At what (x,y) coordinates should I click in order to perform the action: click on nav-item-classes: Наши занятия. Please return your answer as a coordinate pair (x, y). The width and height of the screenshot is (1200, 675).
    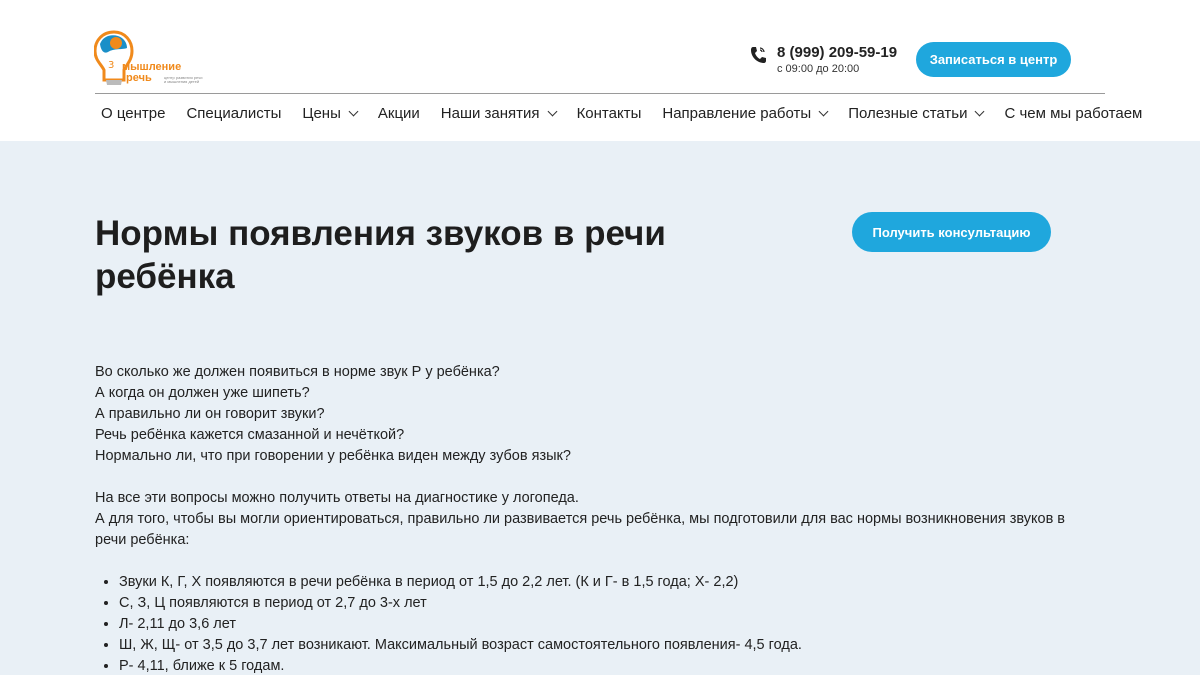
    Looking at the image, I should click on (498, 113).